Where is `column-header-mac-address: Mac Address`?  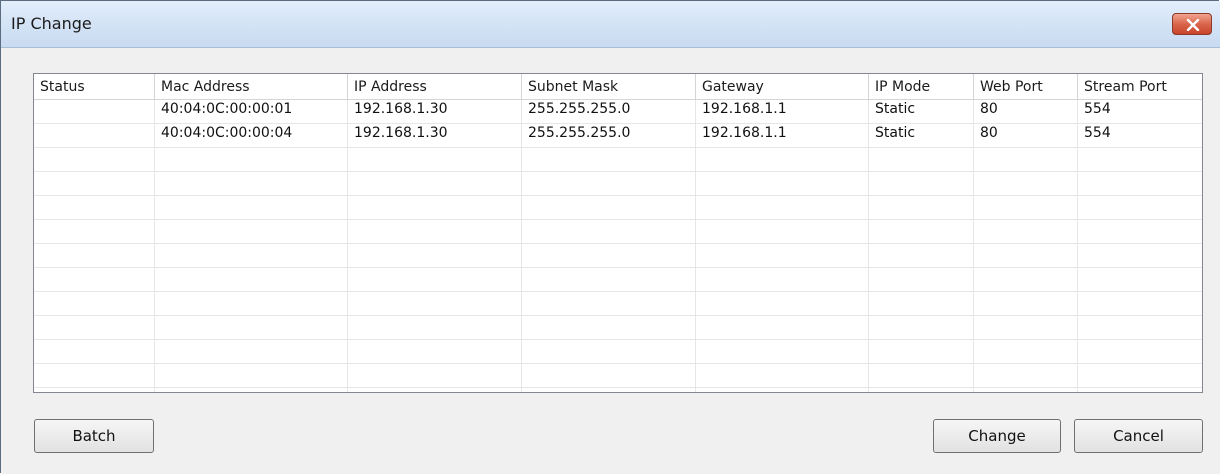 column-header-mac-address: Mac Address is located at coordinates (251, 86).